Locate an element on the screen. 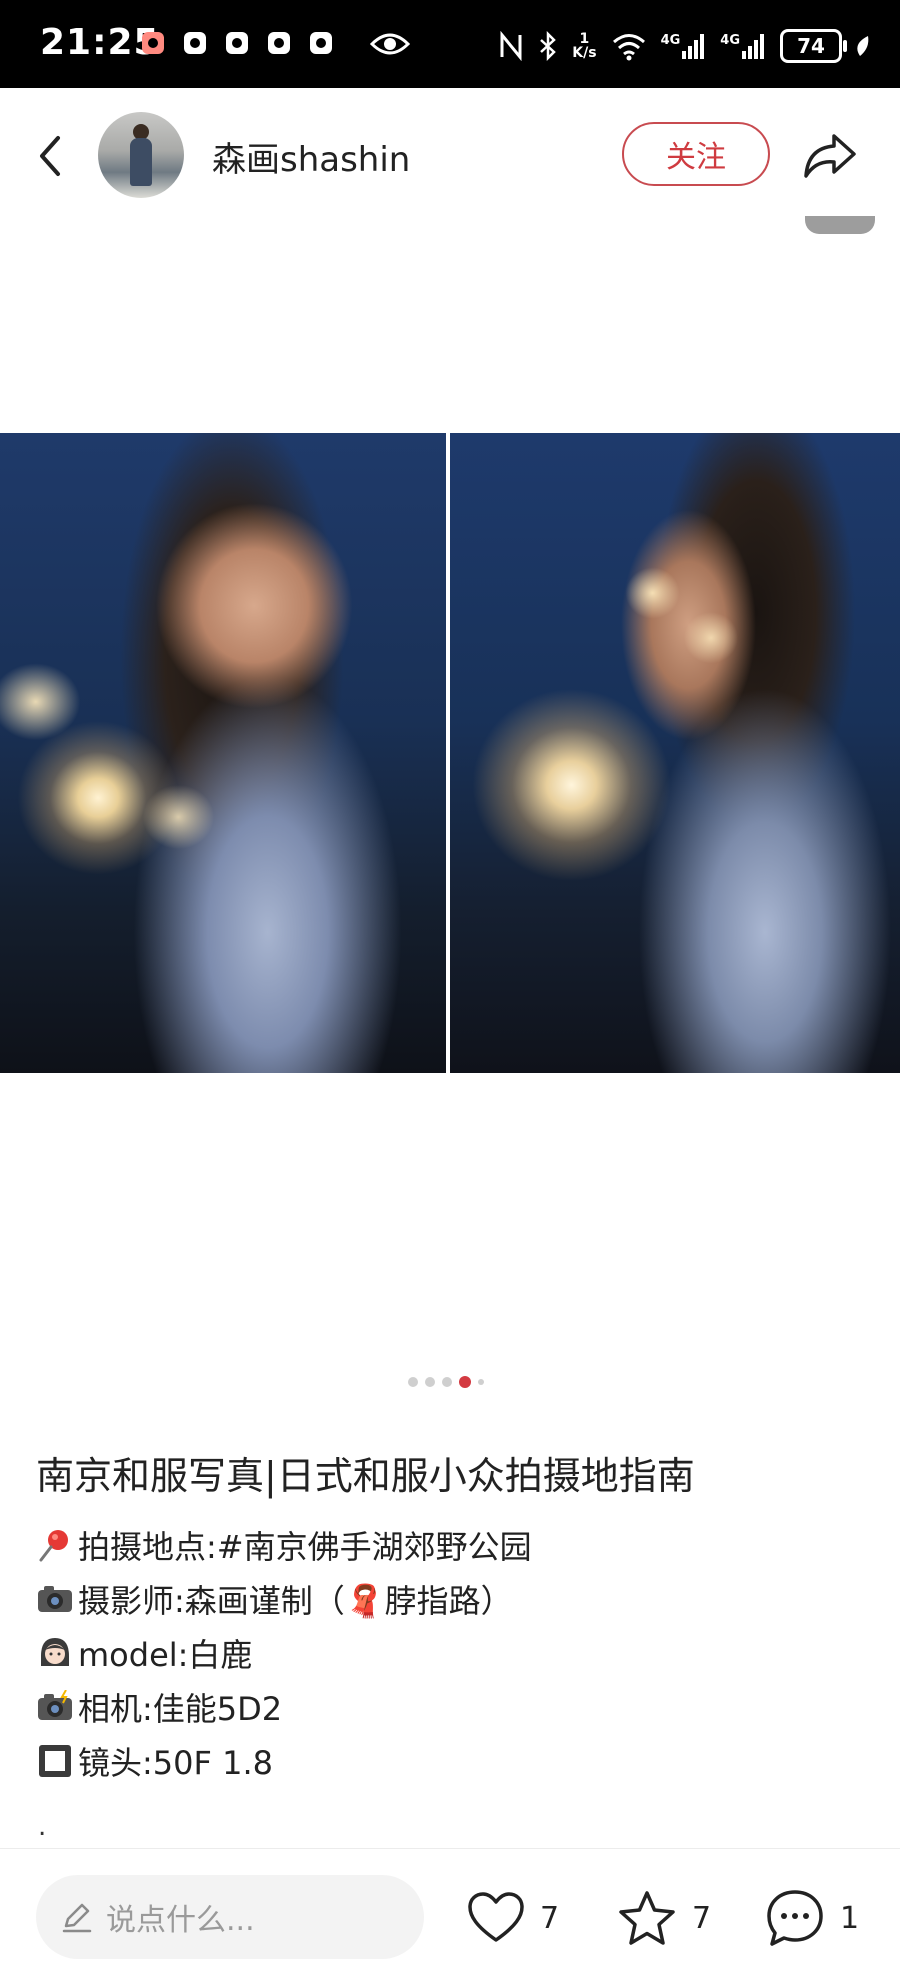  bluetooth-icon is located at coordinates (548, 46).